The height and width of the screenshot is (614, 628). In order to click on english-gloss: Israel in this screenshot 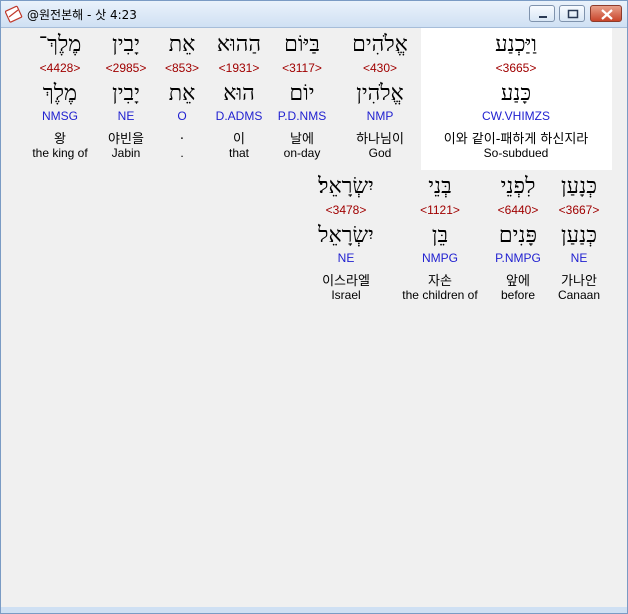, I will do `click(346, 295)`.